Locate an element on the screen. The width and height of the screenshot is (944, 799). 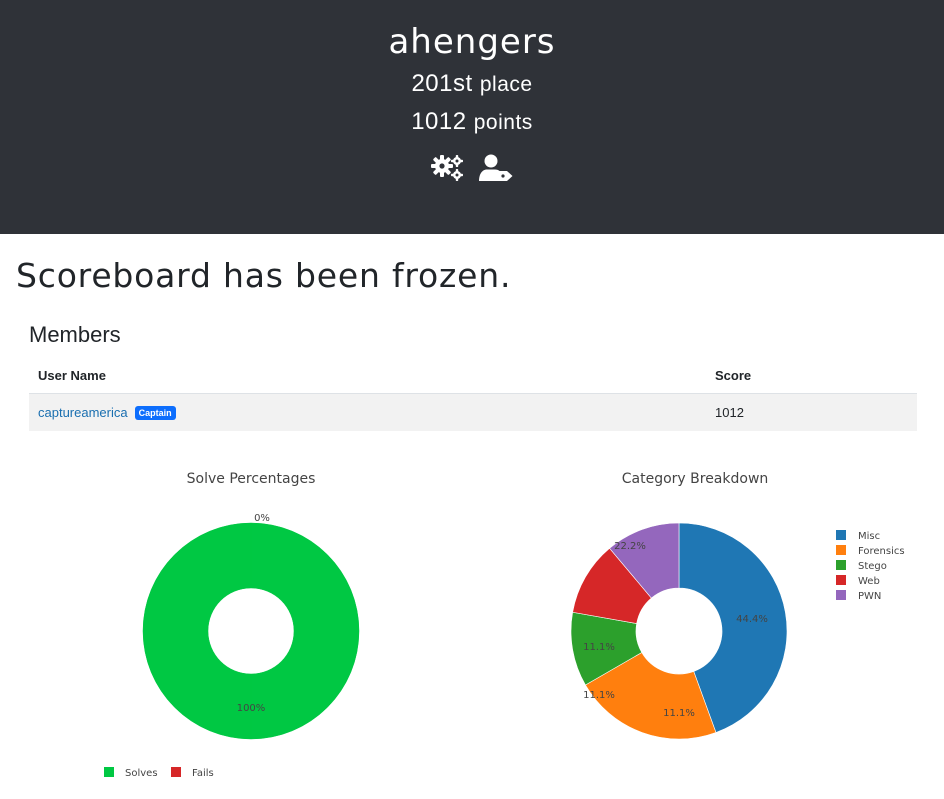
data-label: 22.2% is located at coordinates (630, 546).